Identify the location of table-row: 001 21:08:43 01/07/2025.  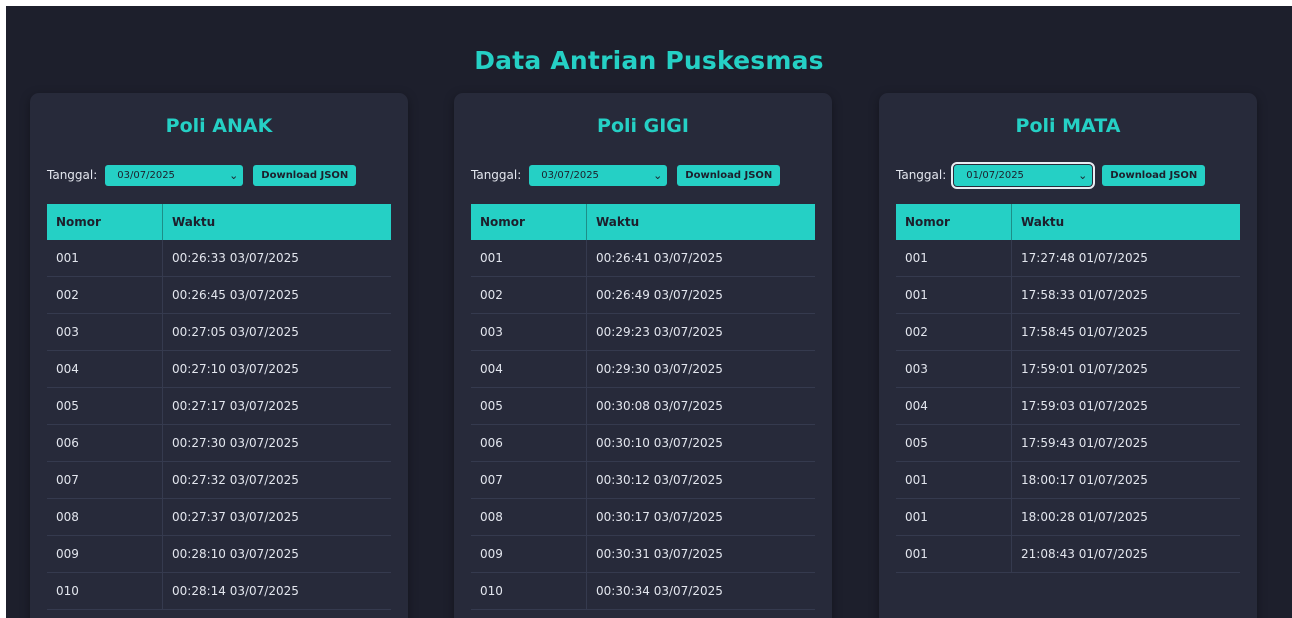
(1068, 554).